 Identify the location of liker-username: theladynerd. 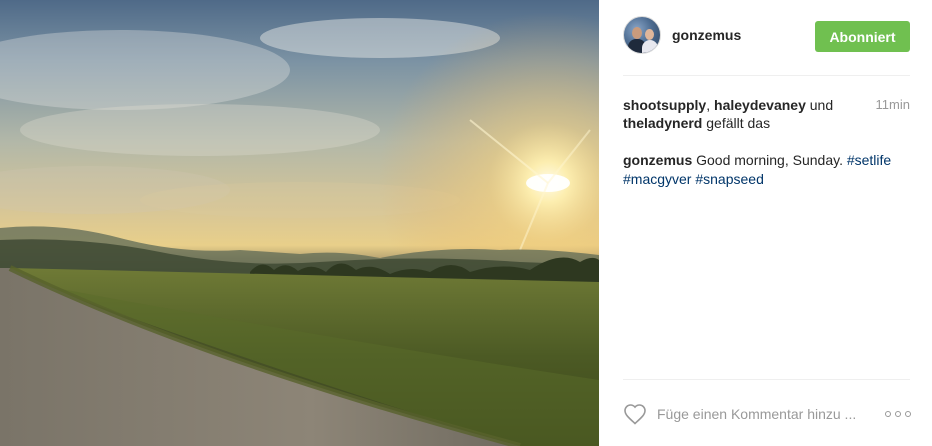
(662, 123).